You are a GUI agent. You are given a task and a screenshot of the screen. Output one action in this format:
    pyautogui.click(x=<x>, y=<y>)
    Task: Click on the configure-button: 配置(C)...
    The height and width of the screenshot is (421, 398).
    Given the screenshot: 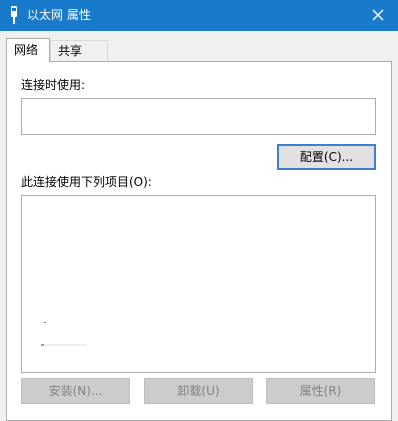 What is the action you would take?
    pyautogui.click(x=326, y=157)
    